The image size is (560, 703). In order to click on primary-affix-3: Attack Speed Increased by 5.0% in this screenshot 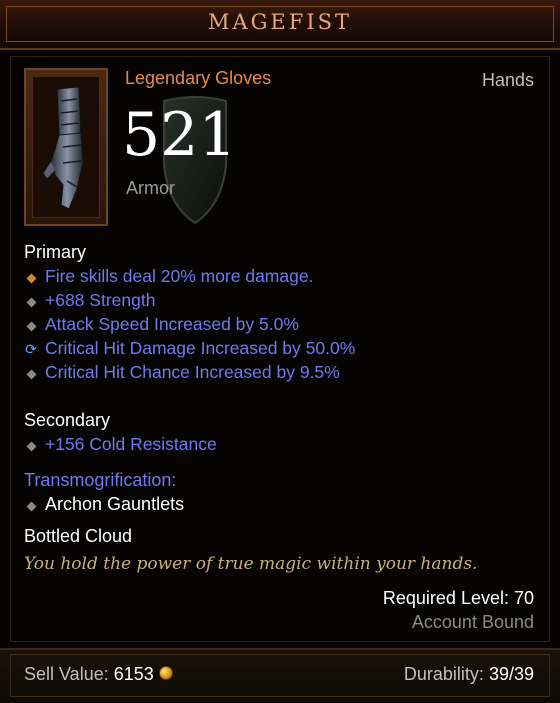, I will do `click(161, 324)`.